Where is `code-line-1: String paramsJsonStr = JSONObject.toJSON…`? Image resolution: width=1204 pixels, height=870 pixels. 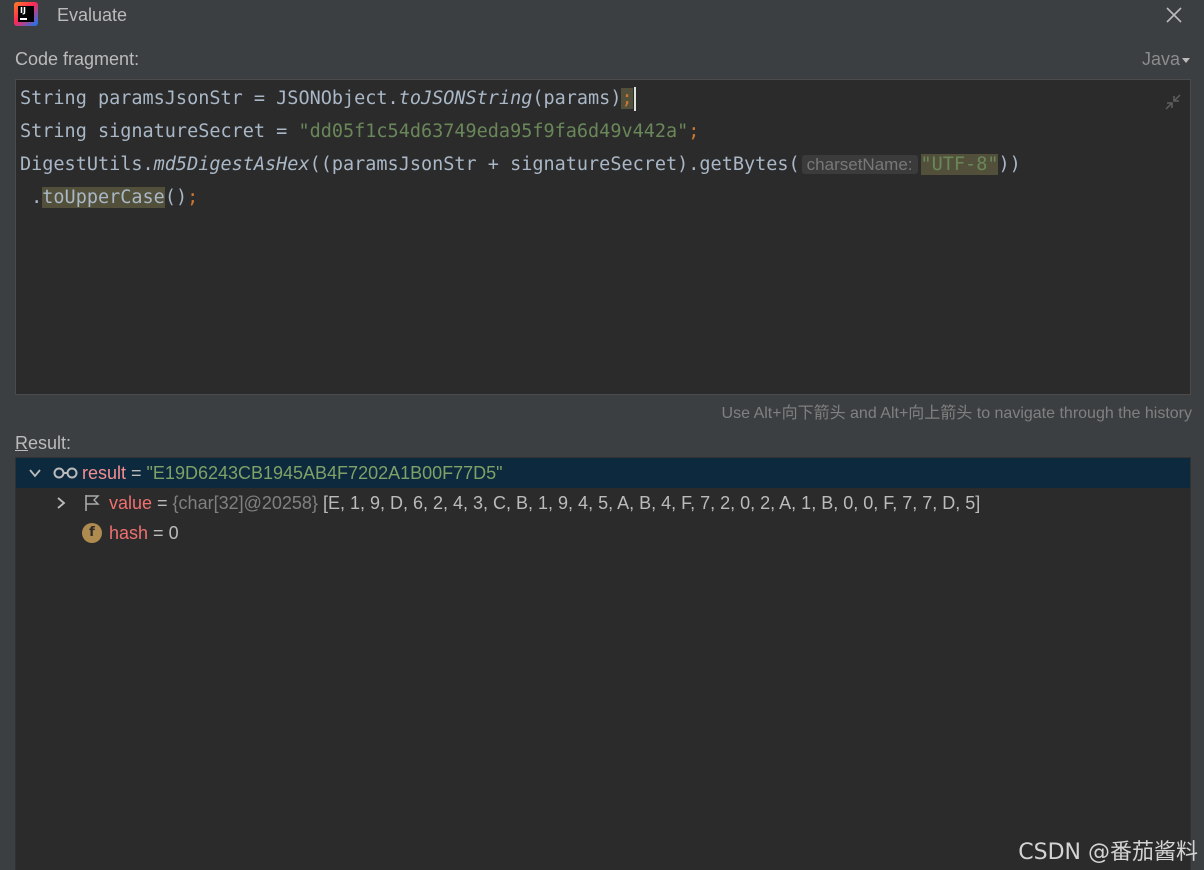 code-line-1: String paramsJsonStr = JSONObject.toJSON… is located at coordinates (328, 98).